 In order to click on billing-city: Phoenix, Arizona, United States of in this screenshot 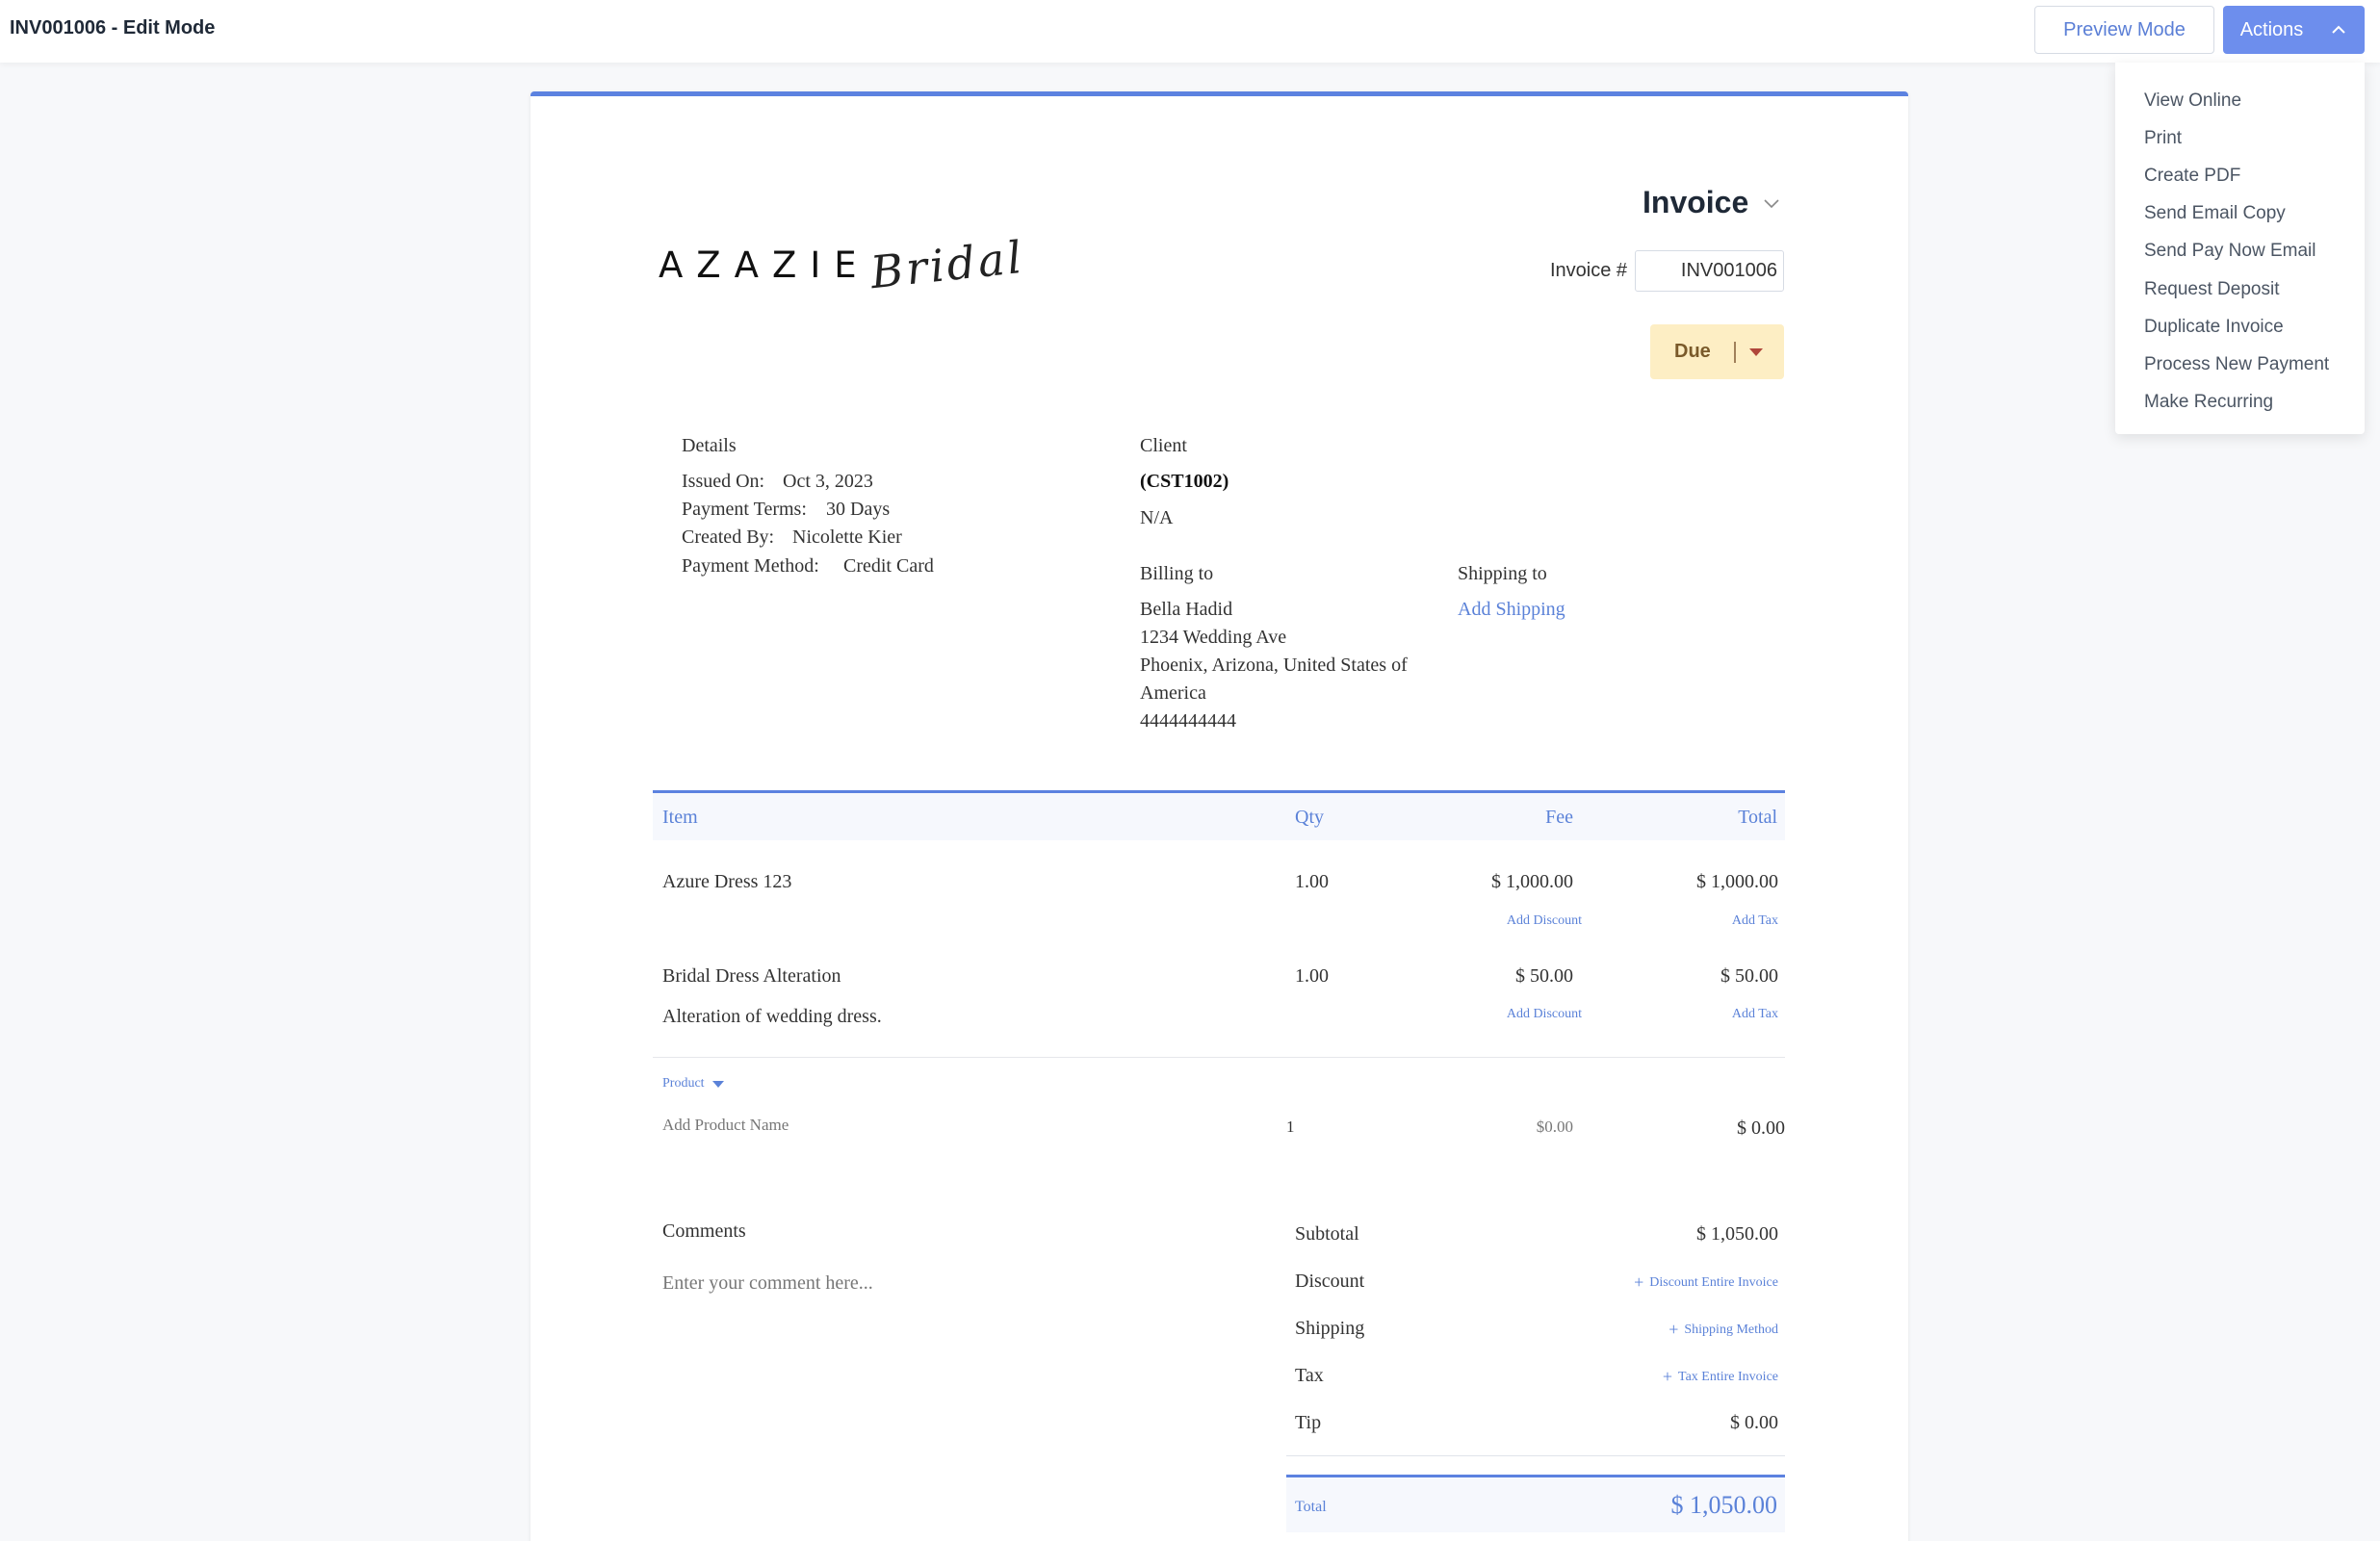, I will do `click(1274, 665)`.